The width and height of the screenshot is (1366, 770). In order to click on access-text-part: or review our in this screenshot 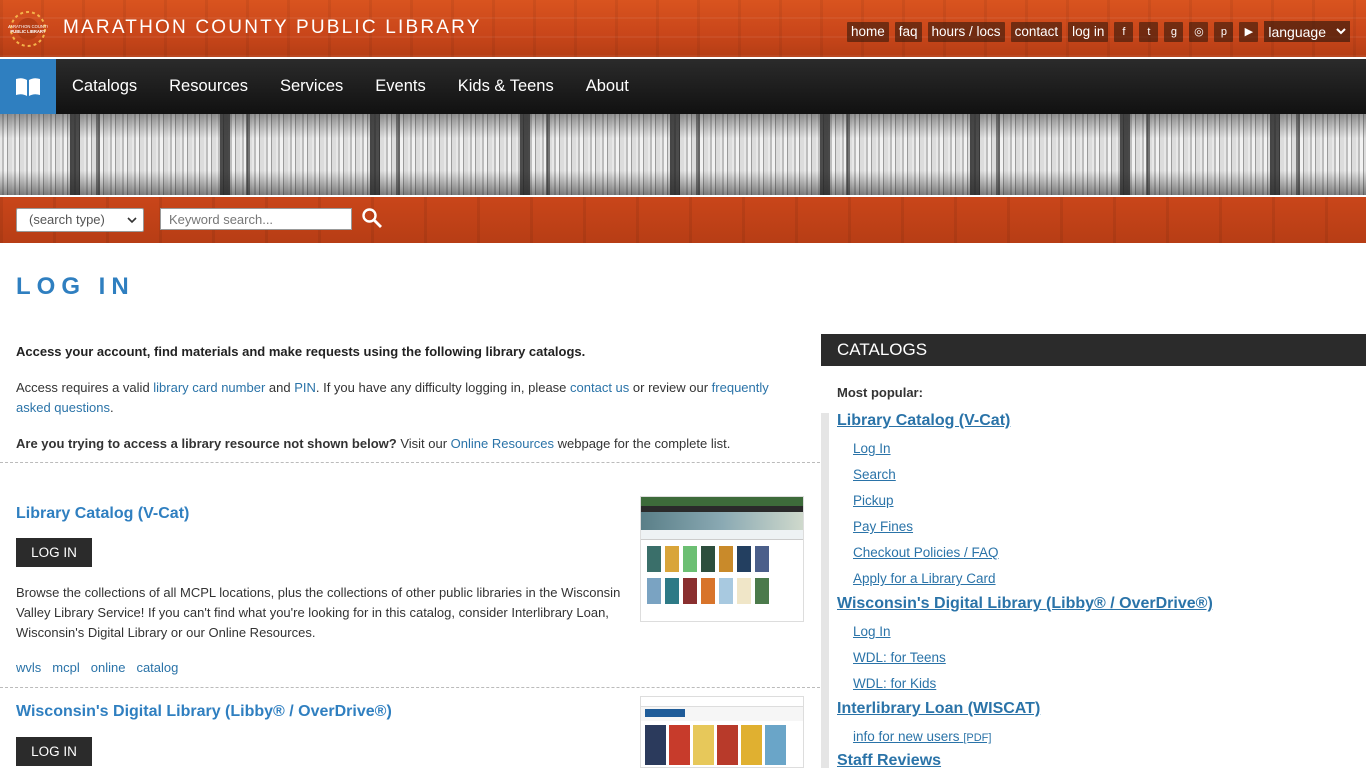, I will do `click(670, 387)`.